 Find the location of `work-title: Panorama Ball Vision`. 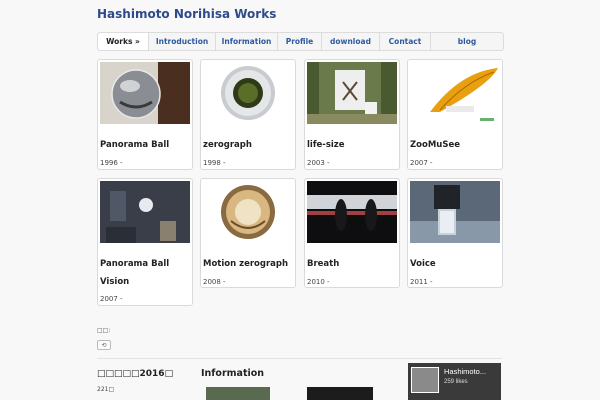

work-title: Panorama Ball Vision is located at coordinates (145, 273).